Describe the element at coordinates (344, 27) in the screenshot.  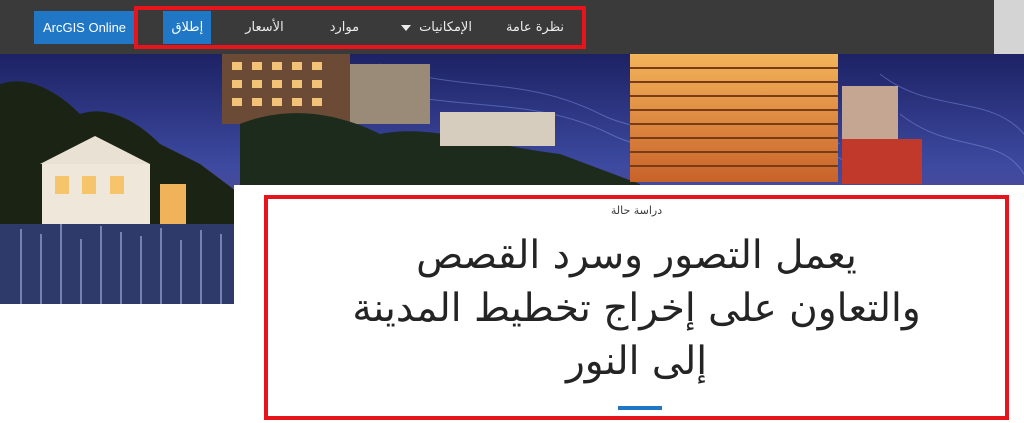
I see `nav-item-resources: موارد` at that location.